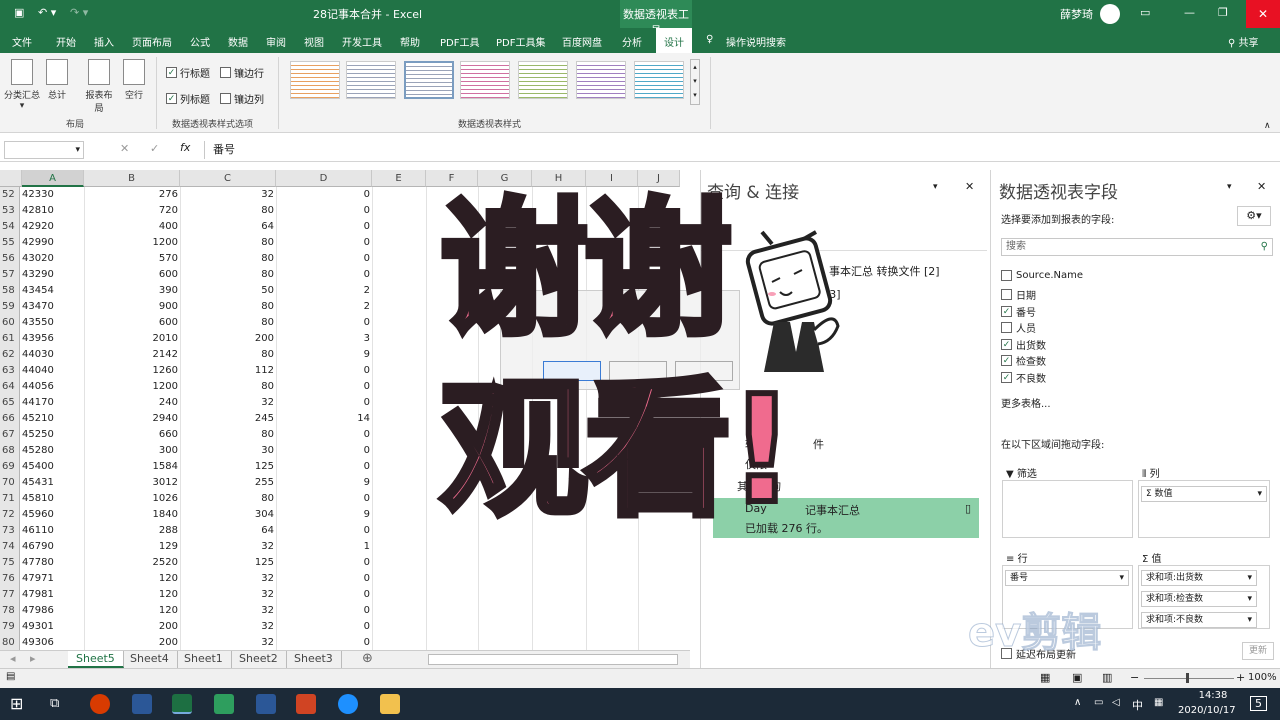 The width and height of the screenshot is (1280, 720). What do you see at coordinates (10, 355) in the screenshot?
I see `row-number: 62` at bounding box center [10, 355].